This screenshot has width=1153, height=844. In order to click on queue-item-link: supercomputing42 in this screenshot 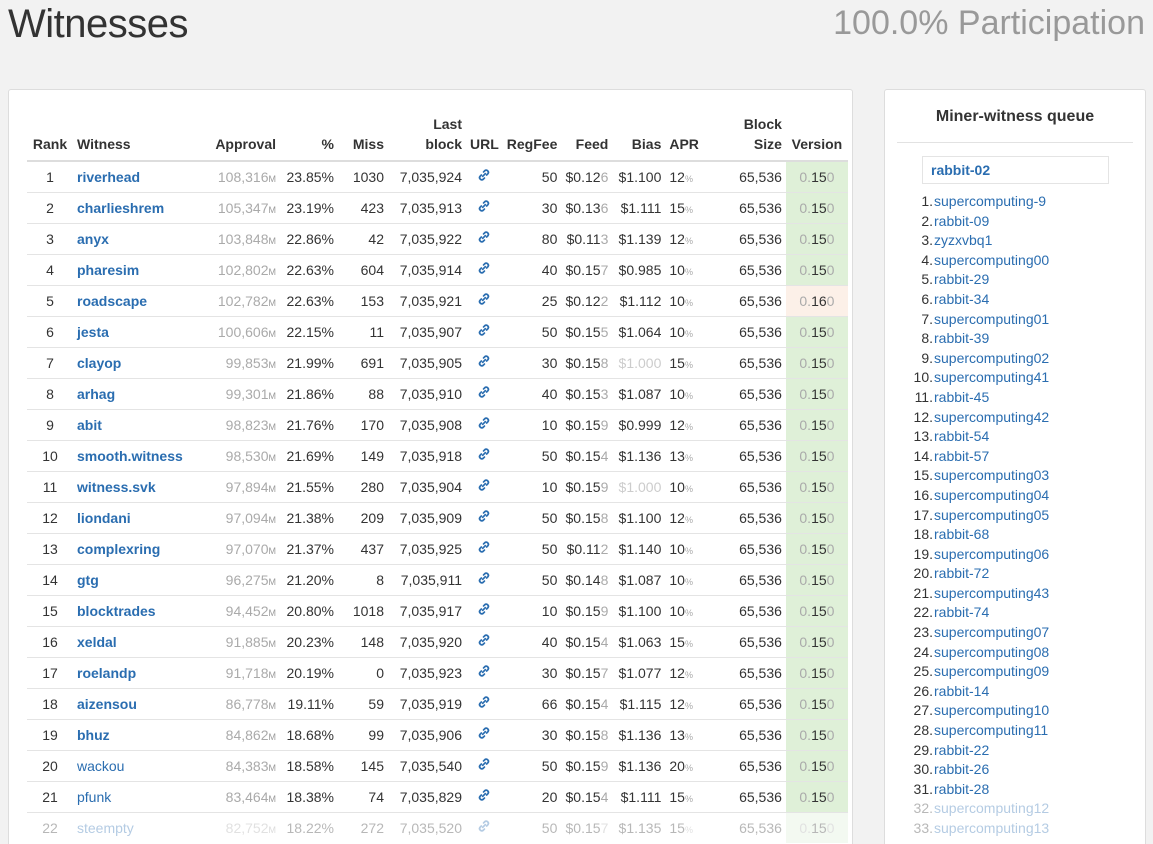, I will do `click(991, 417)`.